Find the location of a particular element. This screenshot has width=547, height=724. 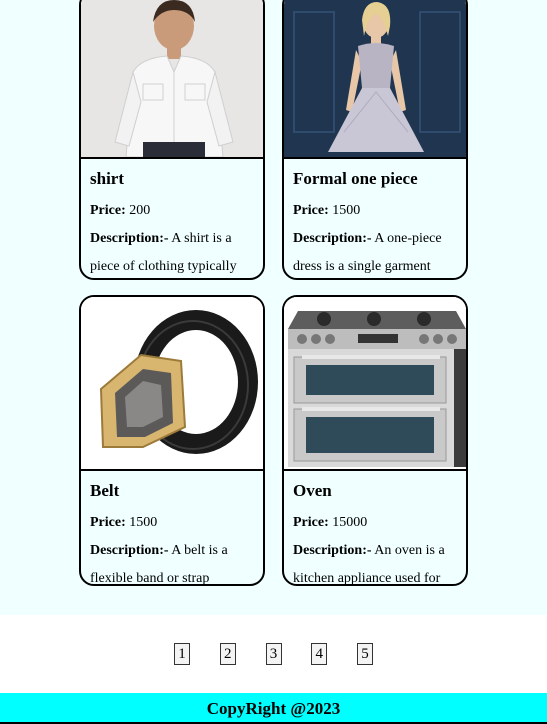

product-price: Price: 200 is located at coordinates (172, 211).